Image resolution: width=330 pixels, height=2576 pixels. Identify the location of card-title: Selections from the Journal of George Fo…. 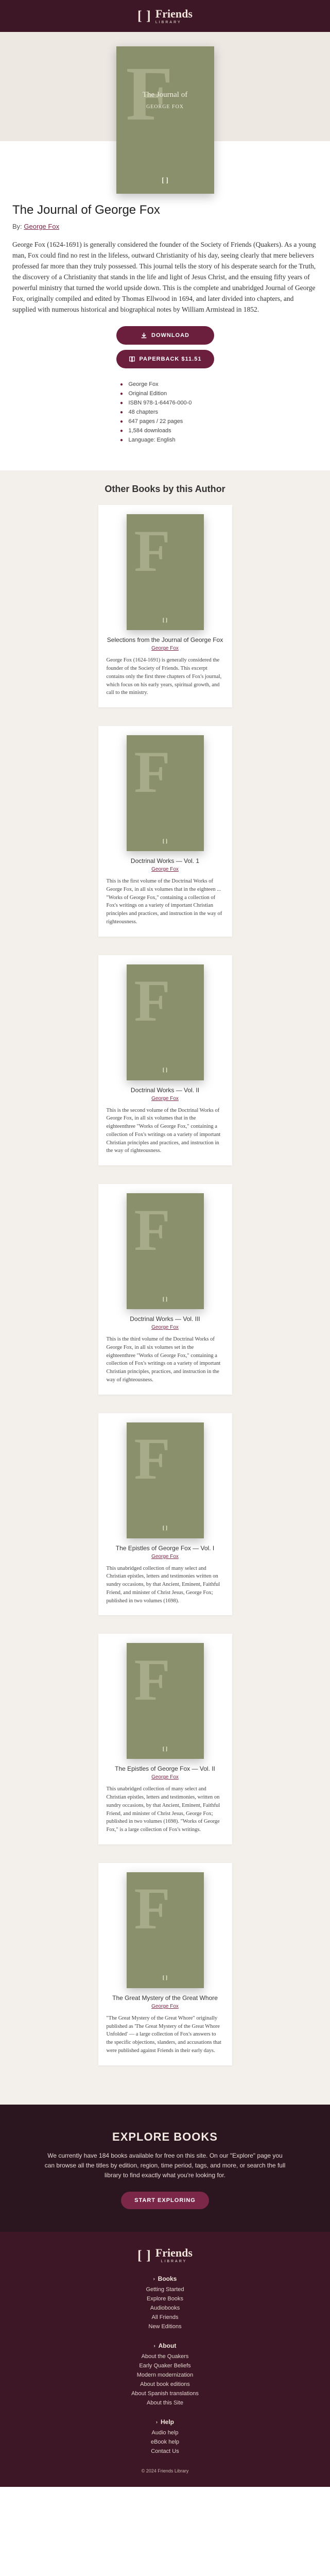
(165, 639).